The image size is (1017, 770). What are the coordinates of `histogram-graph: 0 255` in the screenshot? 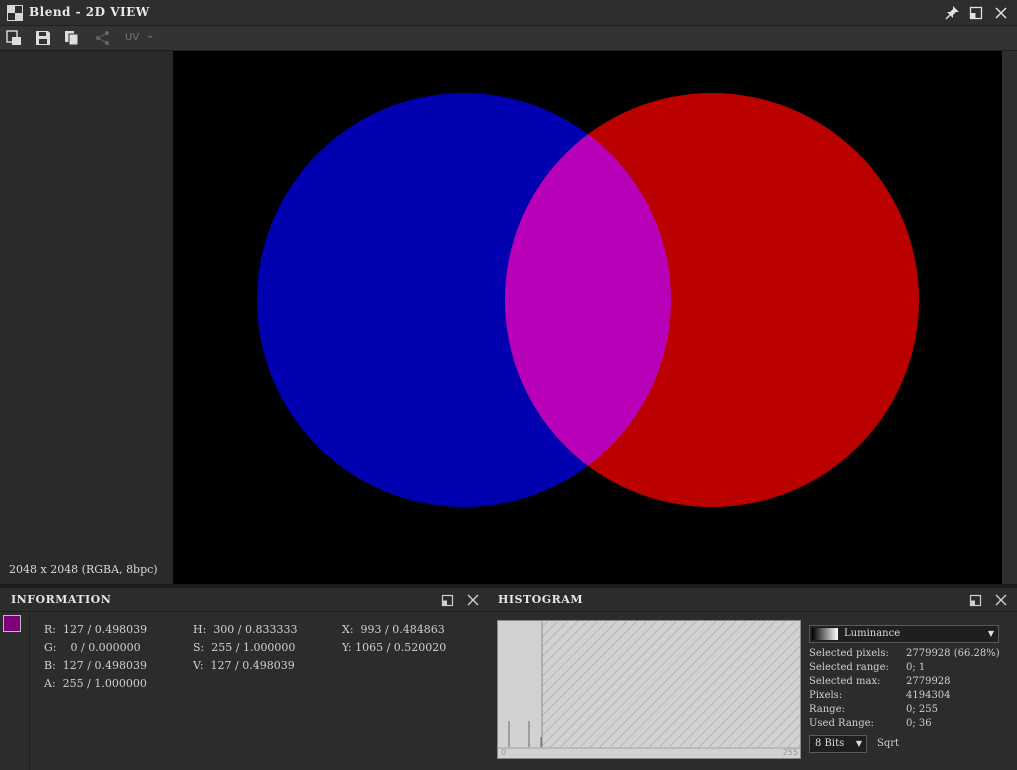 It's located at (649, 689).